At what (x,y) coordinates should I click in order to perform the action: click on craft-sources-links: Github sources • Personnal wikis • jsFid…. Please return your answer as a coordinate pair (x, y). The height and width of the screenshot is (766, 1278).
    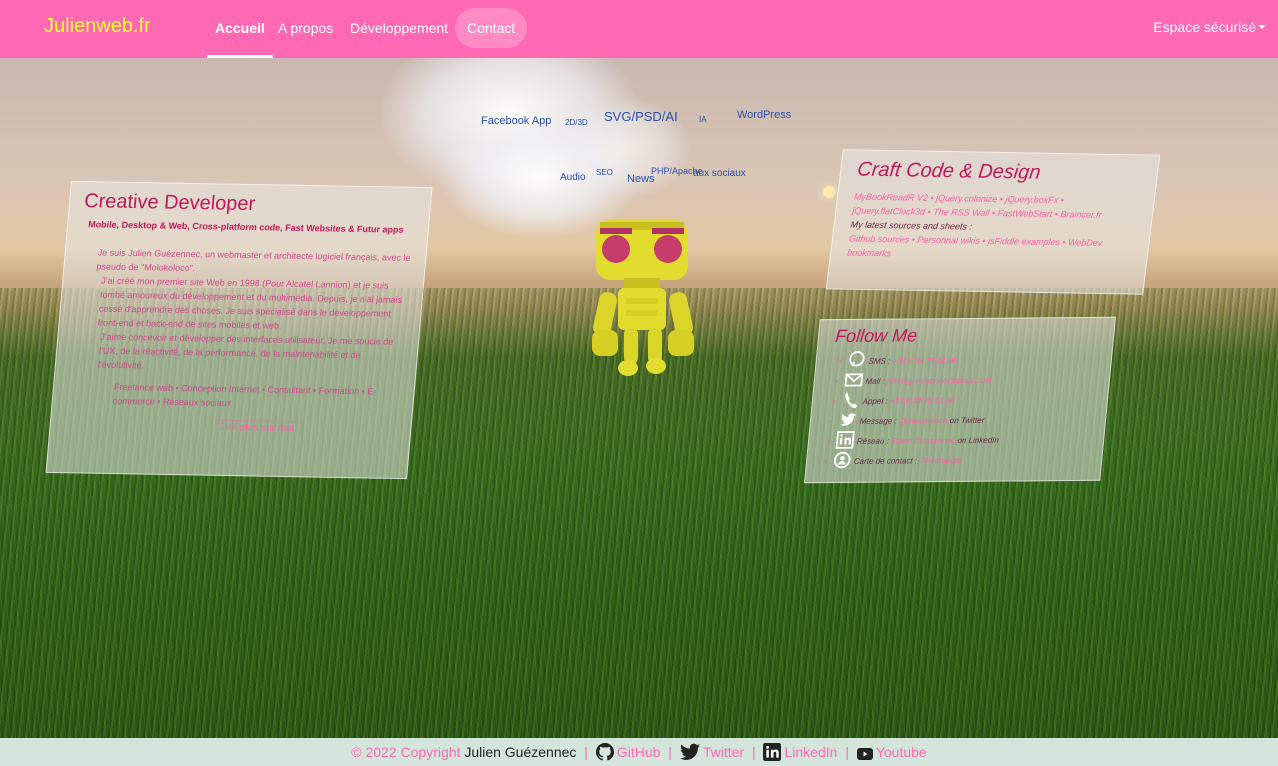
    Looking at the image, I should click on (989, 248).